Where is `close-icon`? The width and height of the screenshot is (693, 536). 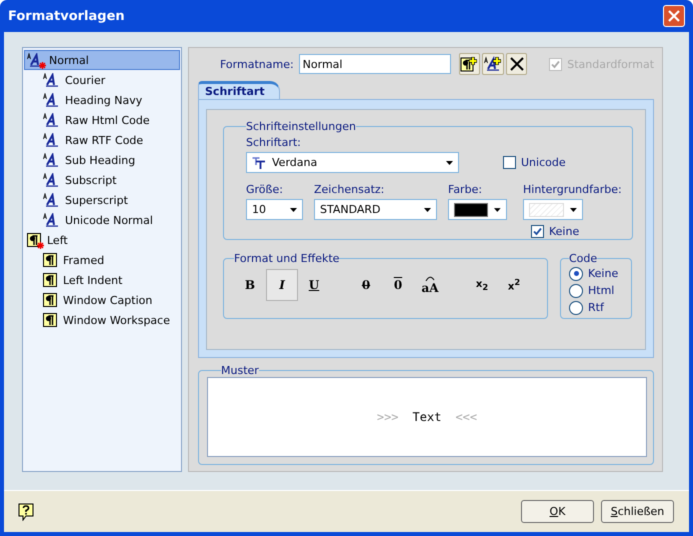
close-icon is located at coordinates (674, 16).